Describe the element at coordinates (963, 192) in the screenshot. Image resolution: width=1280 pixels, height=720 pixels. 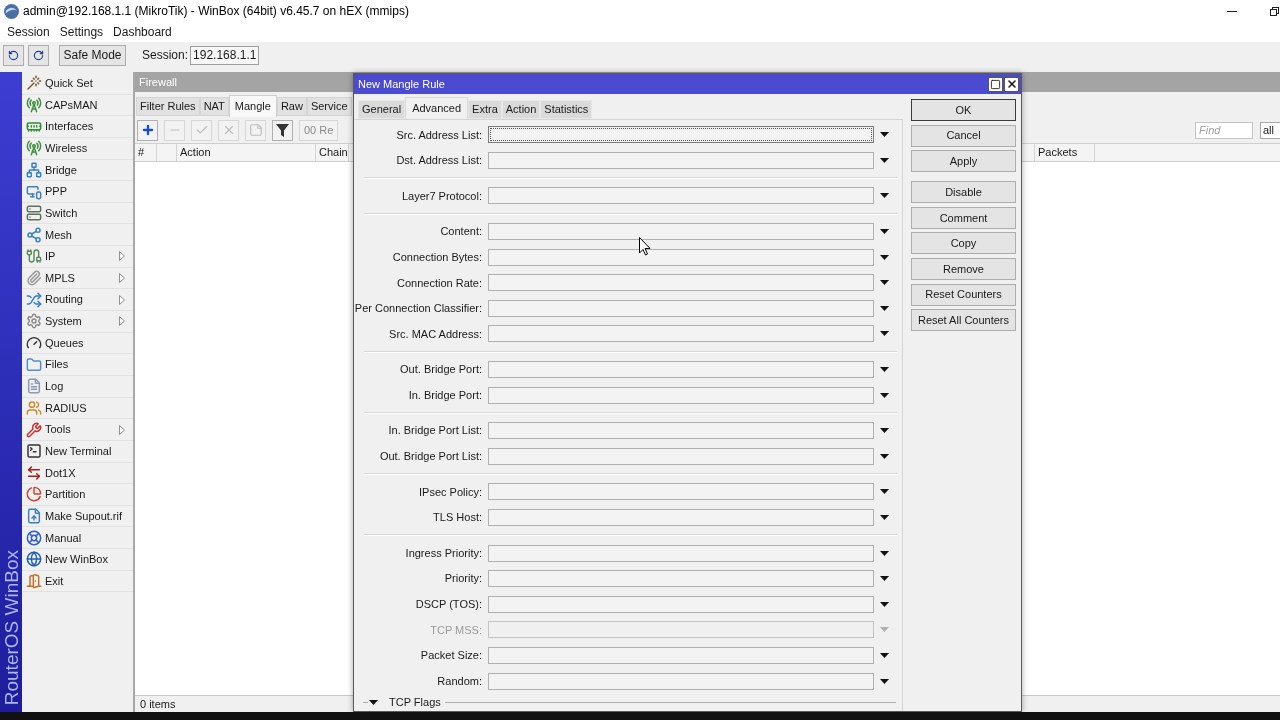
I see `dialog-button: Disable` at that location.